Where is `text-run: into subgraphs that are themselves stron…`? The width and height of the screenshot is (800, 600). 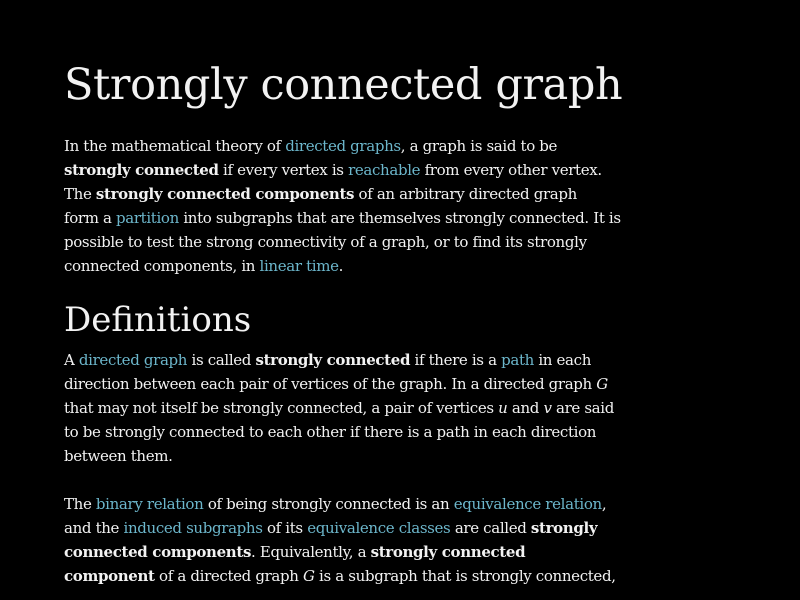
text-run: into subgraphs that are themselves stron… is located at coordinates (399, 218).